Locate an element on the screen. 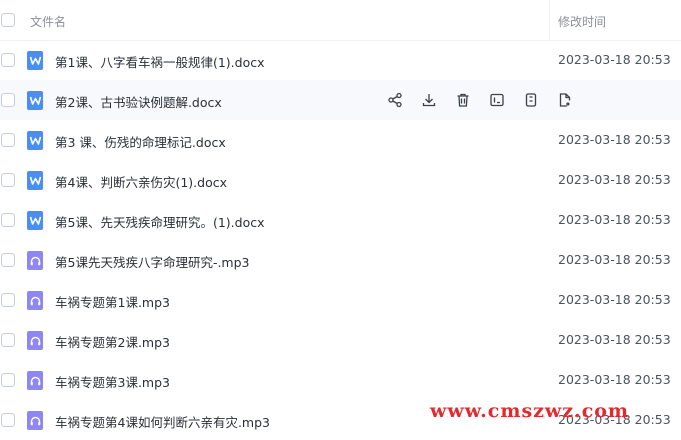  select-all-checkbox is located at coordinates (8, 20).